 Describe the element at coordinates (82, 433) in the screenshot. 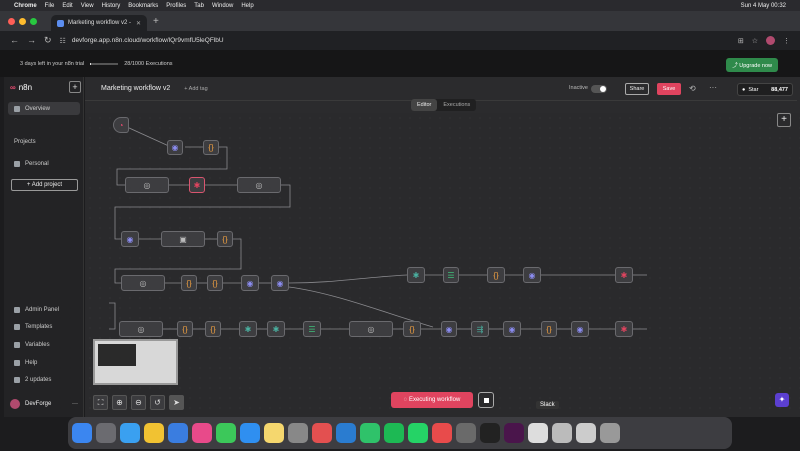

I see `finder-icon` at that location.